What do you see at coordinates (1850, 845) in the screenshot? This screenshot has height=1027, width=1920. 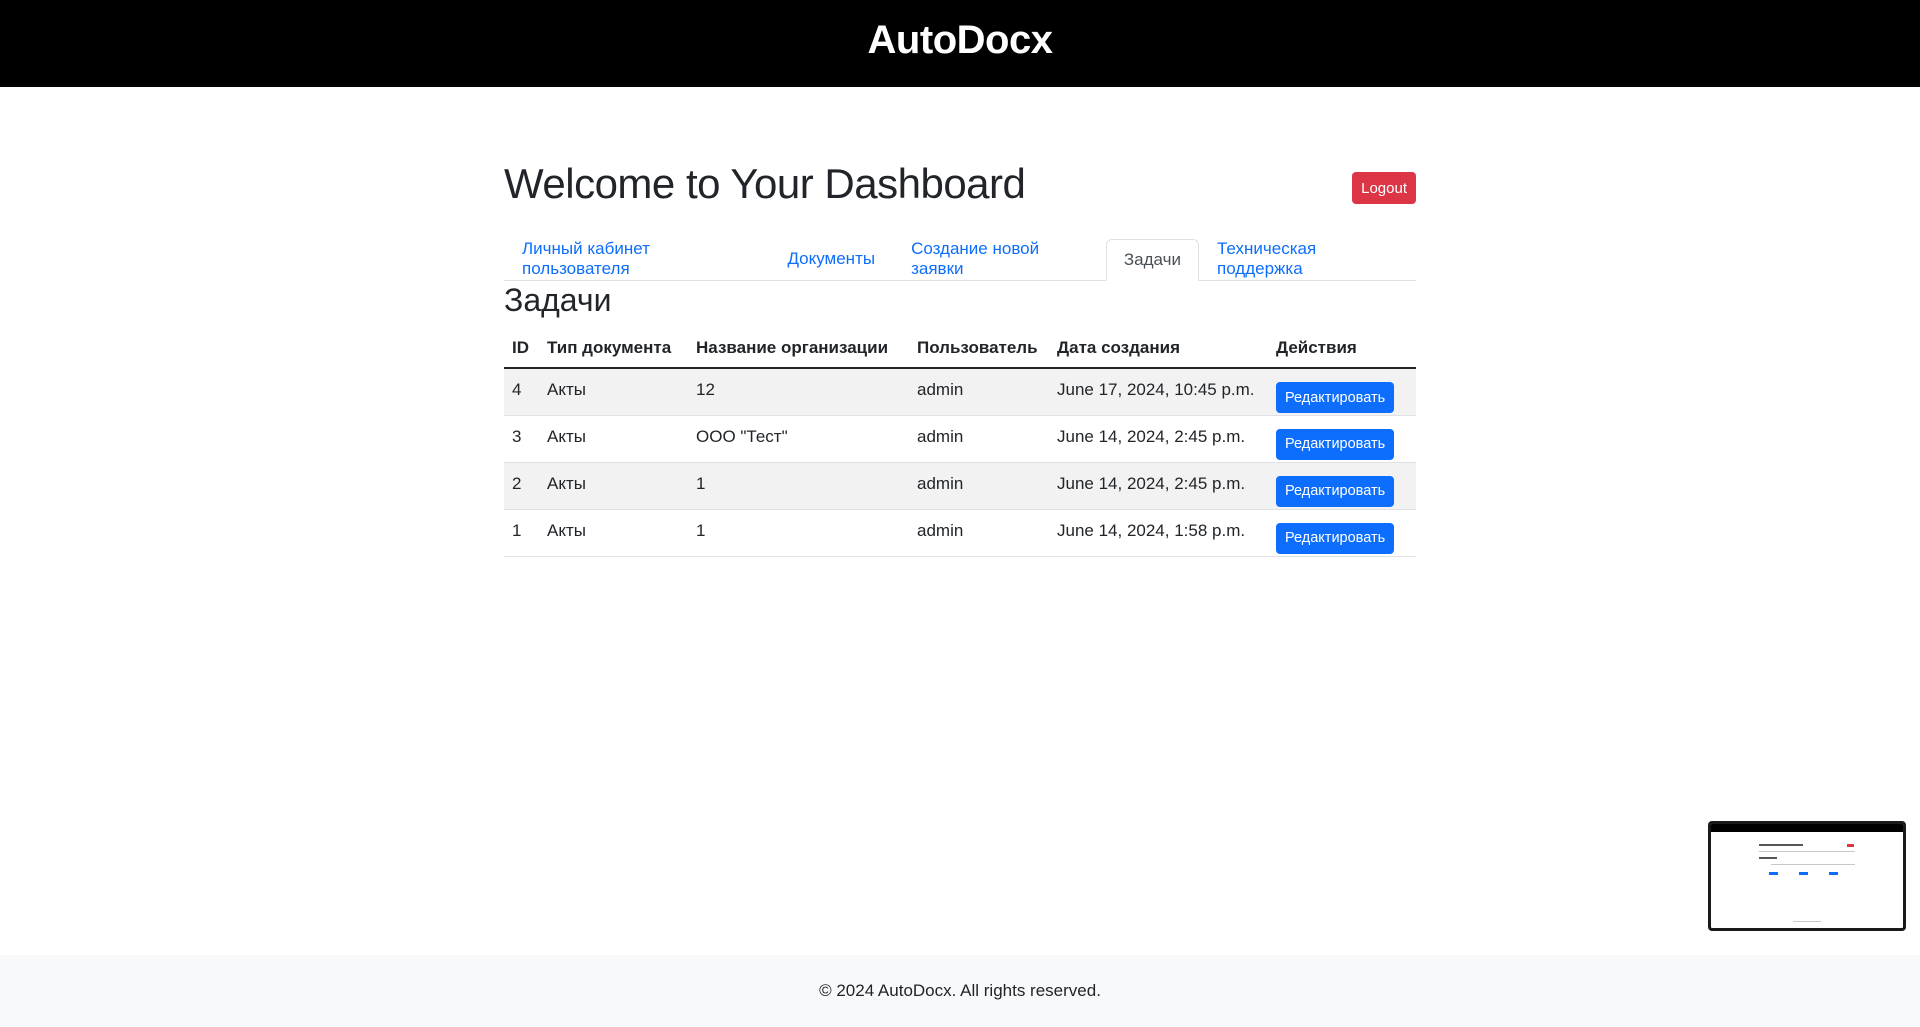 I see `thumbnail-logout-mark` at bounding box center [1850, 845].